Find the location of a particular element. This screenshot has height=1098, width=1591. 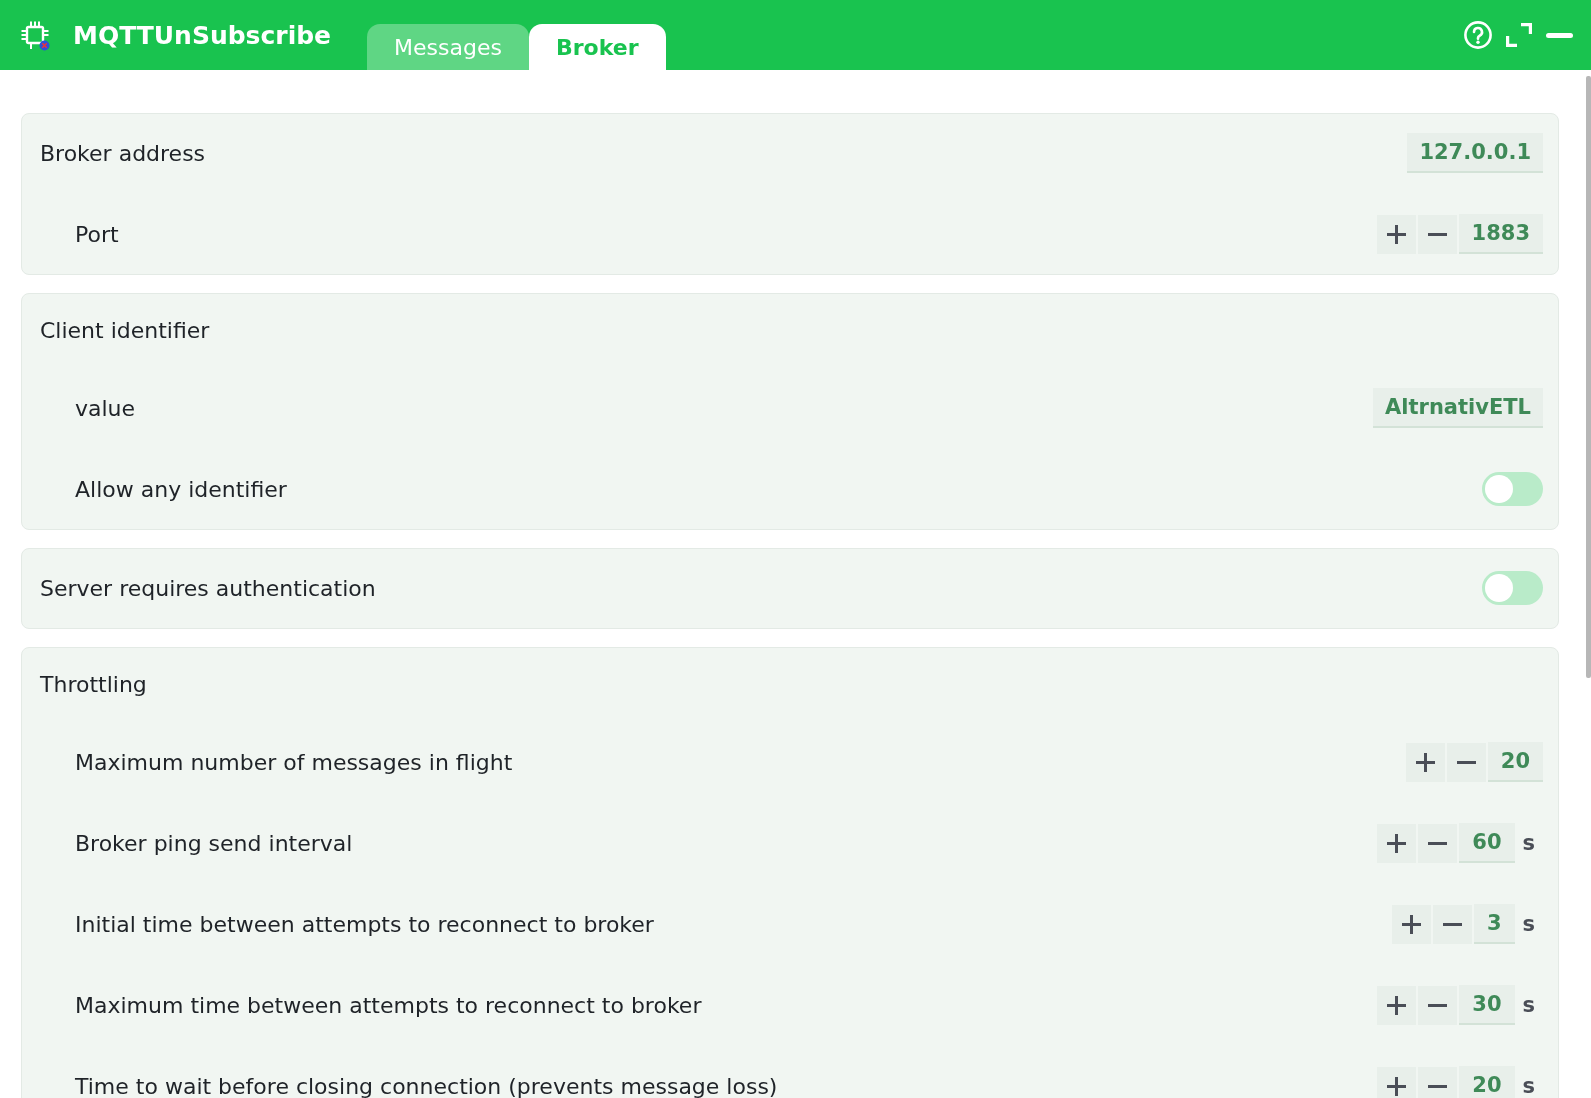

number-field: 3 is located at coordinates (1494, 924).